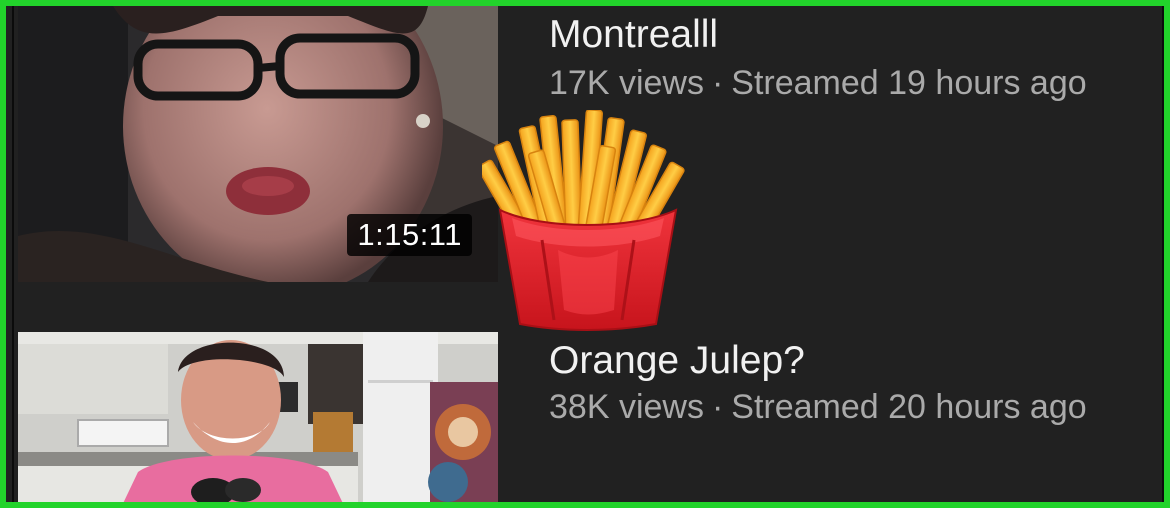 This screenshot has width=1170, height=508. Describe the element at coordinates (909, 83) in the screenshot. I see `video-streamed-1: Streamed 19 hours ago` at that location.